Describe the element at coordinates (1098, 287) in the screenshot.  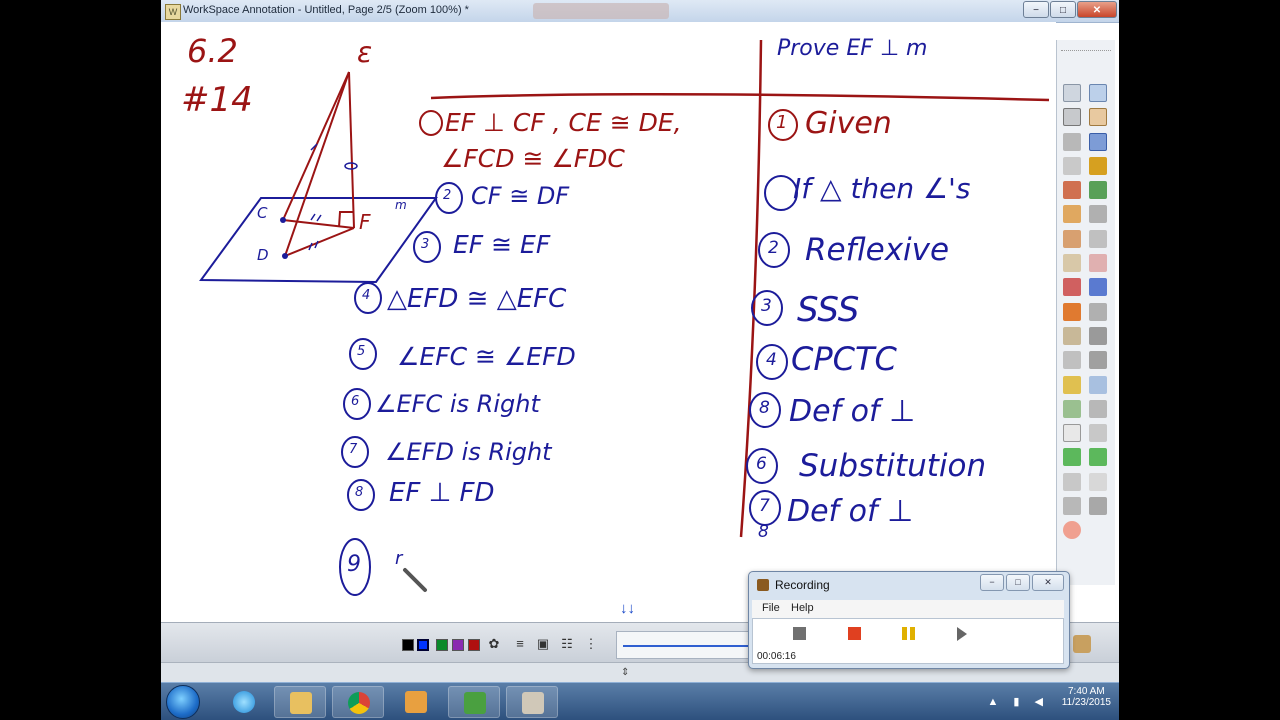
I see `redo-icon` at that location.